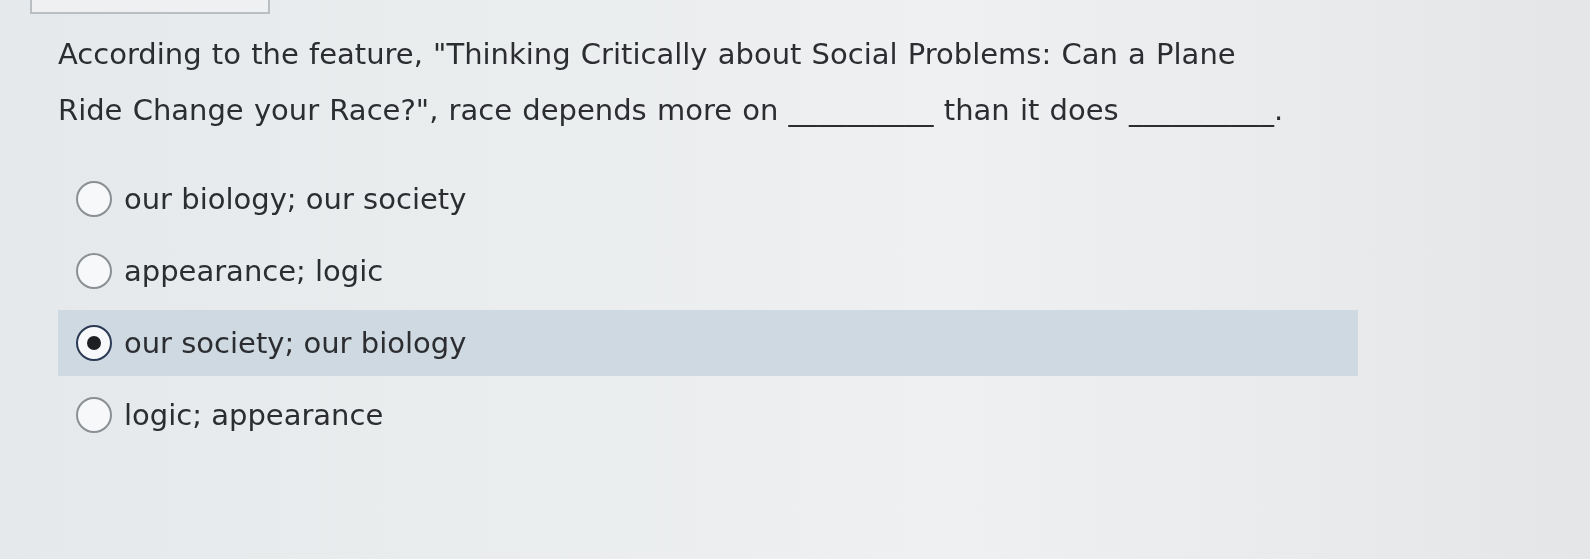 The image size is (1590, 559). What do you see at coordinates (254, 271) in the screenshot?
I see `option-label: appearance; logic` at bounding box center [254, 271].